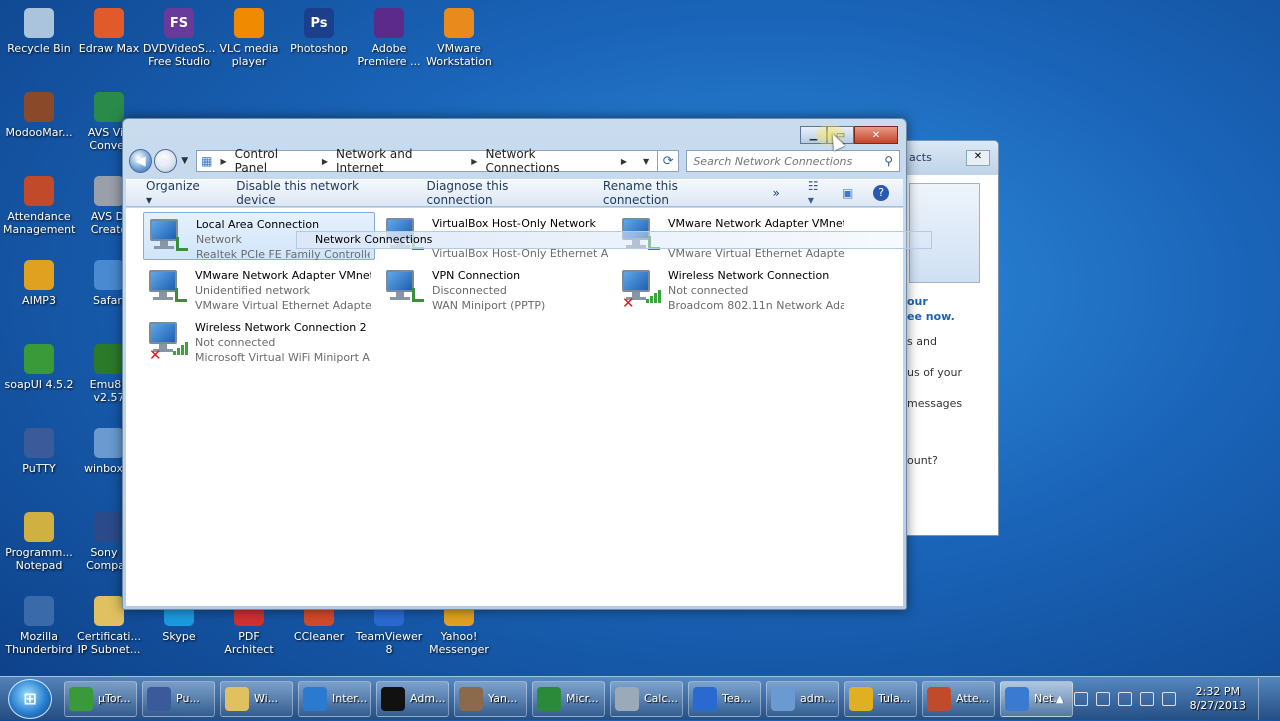  What do you see at coordinates (847, 193) in the screenshot?
I see `preview-pane-icon: ▣` at bounding box center [847, 193].